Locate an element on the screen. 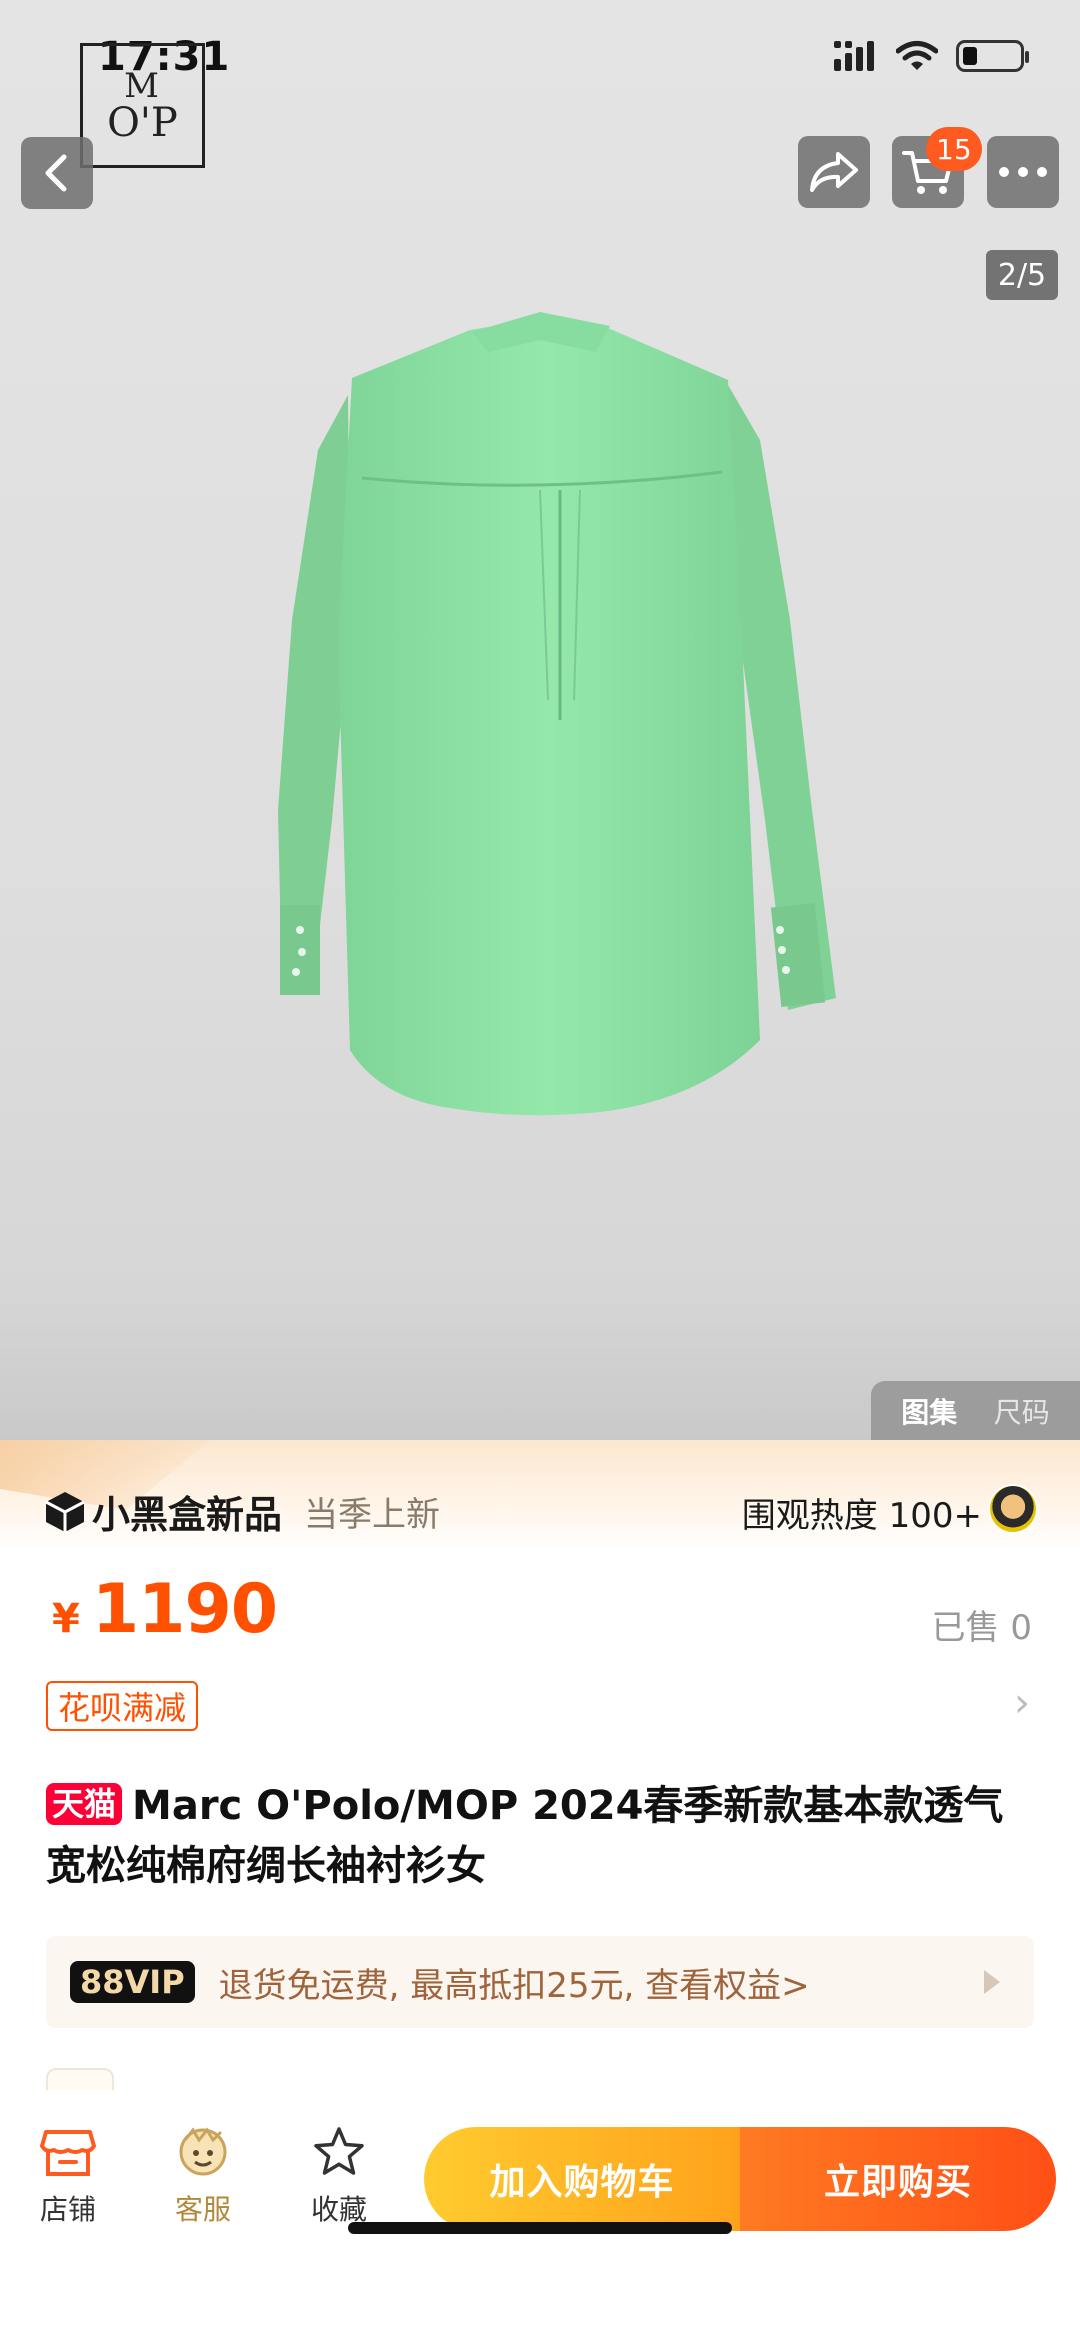  promo-subtitle: 当季上新 is located at coordinates (372, 1515).